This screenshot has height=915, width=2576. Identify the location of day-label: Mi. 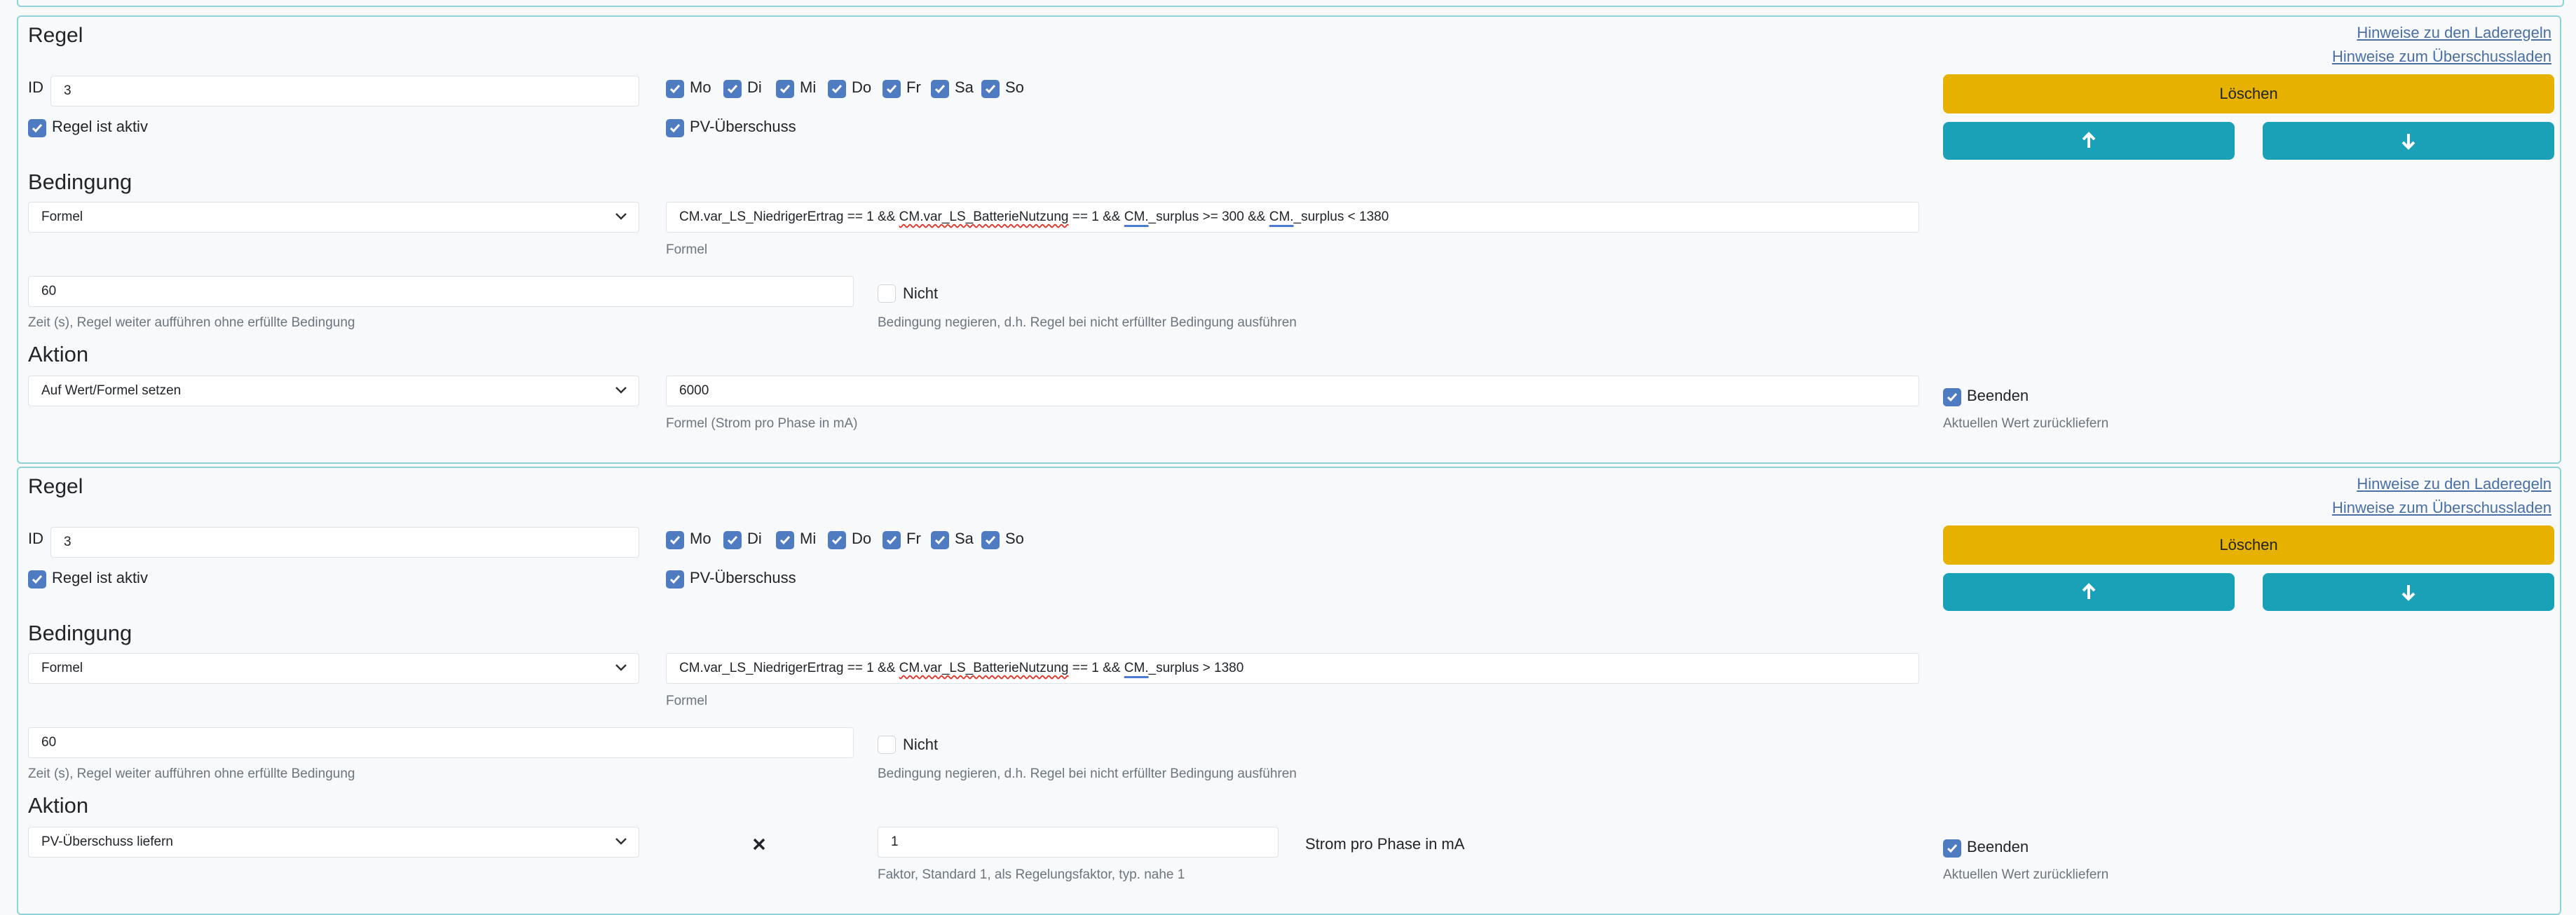
(808, 538).